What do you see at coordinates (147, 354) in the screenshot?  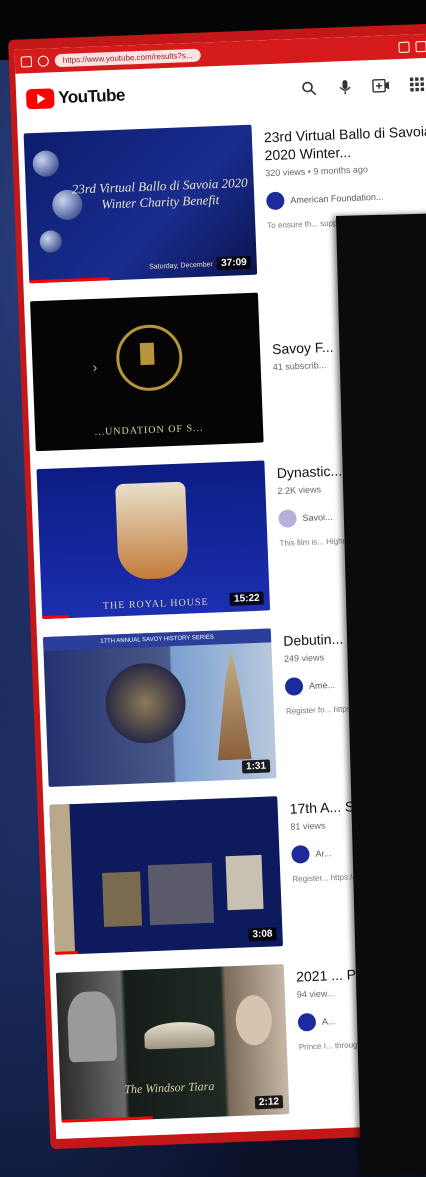 I see `crest-shield` at bounding box center [147, 354].